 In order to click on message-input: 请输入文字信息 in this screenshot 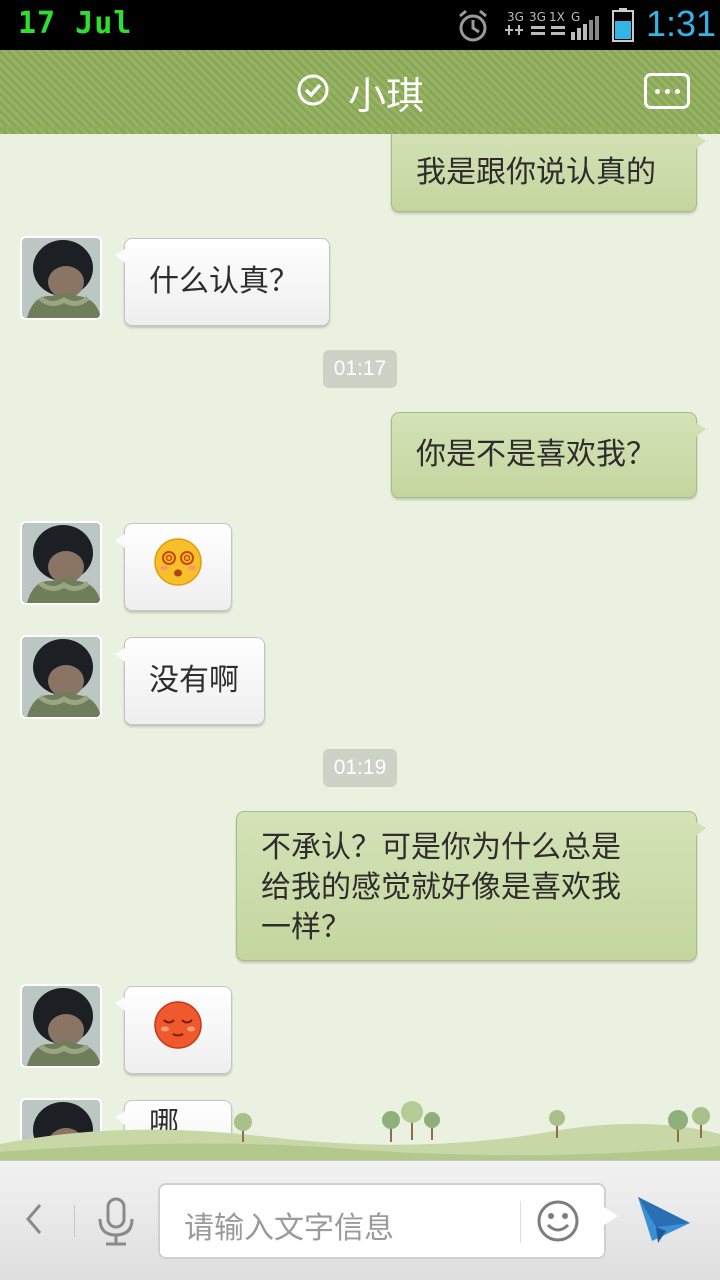, I will do `click(388, 1221)`.